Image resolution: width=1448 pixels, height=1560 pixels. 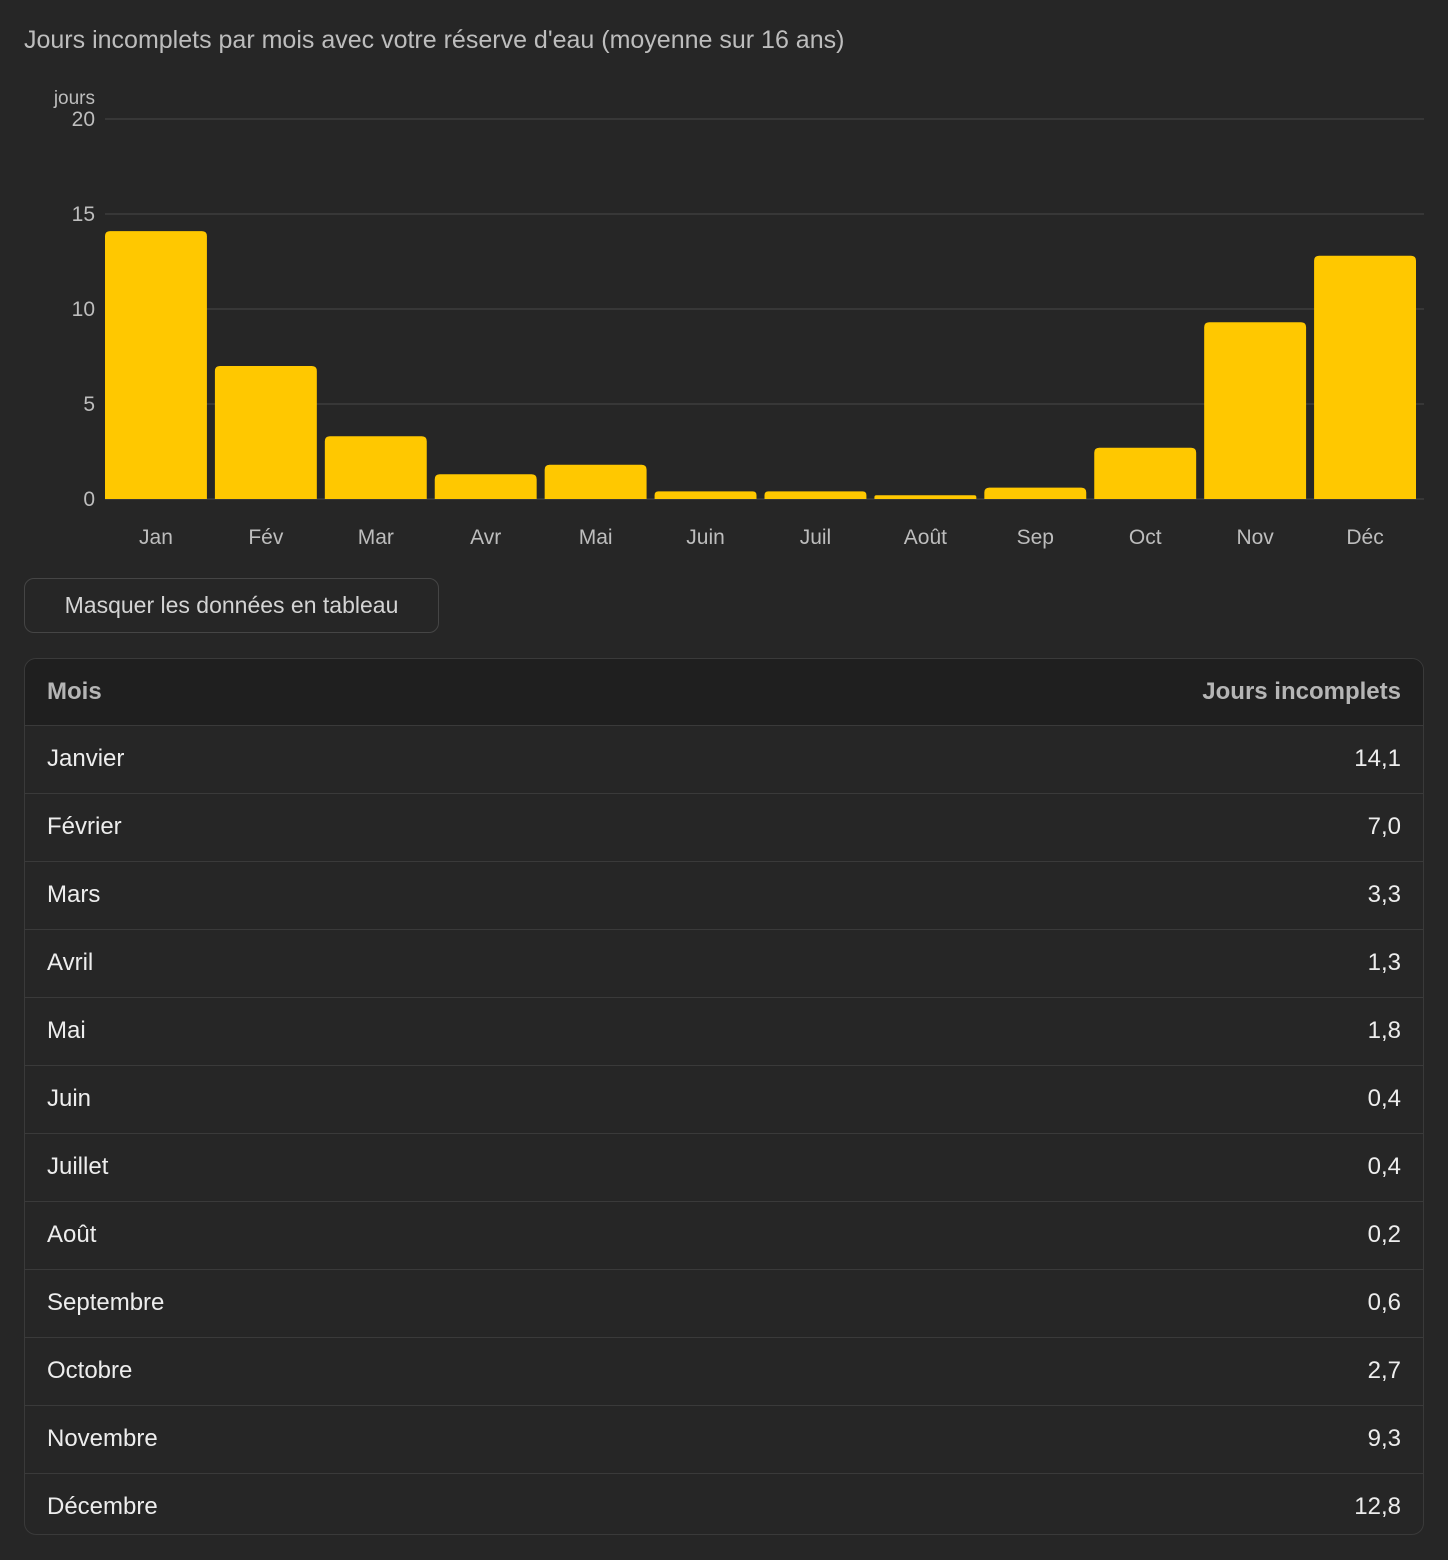 I want to click on table-row: Janvier 14,1, so click(x=724, y=759).